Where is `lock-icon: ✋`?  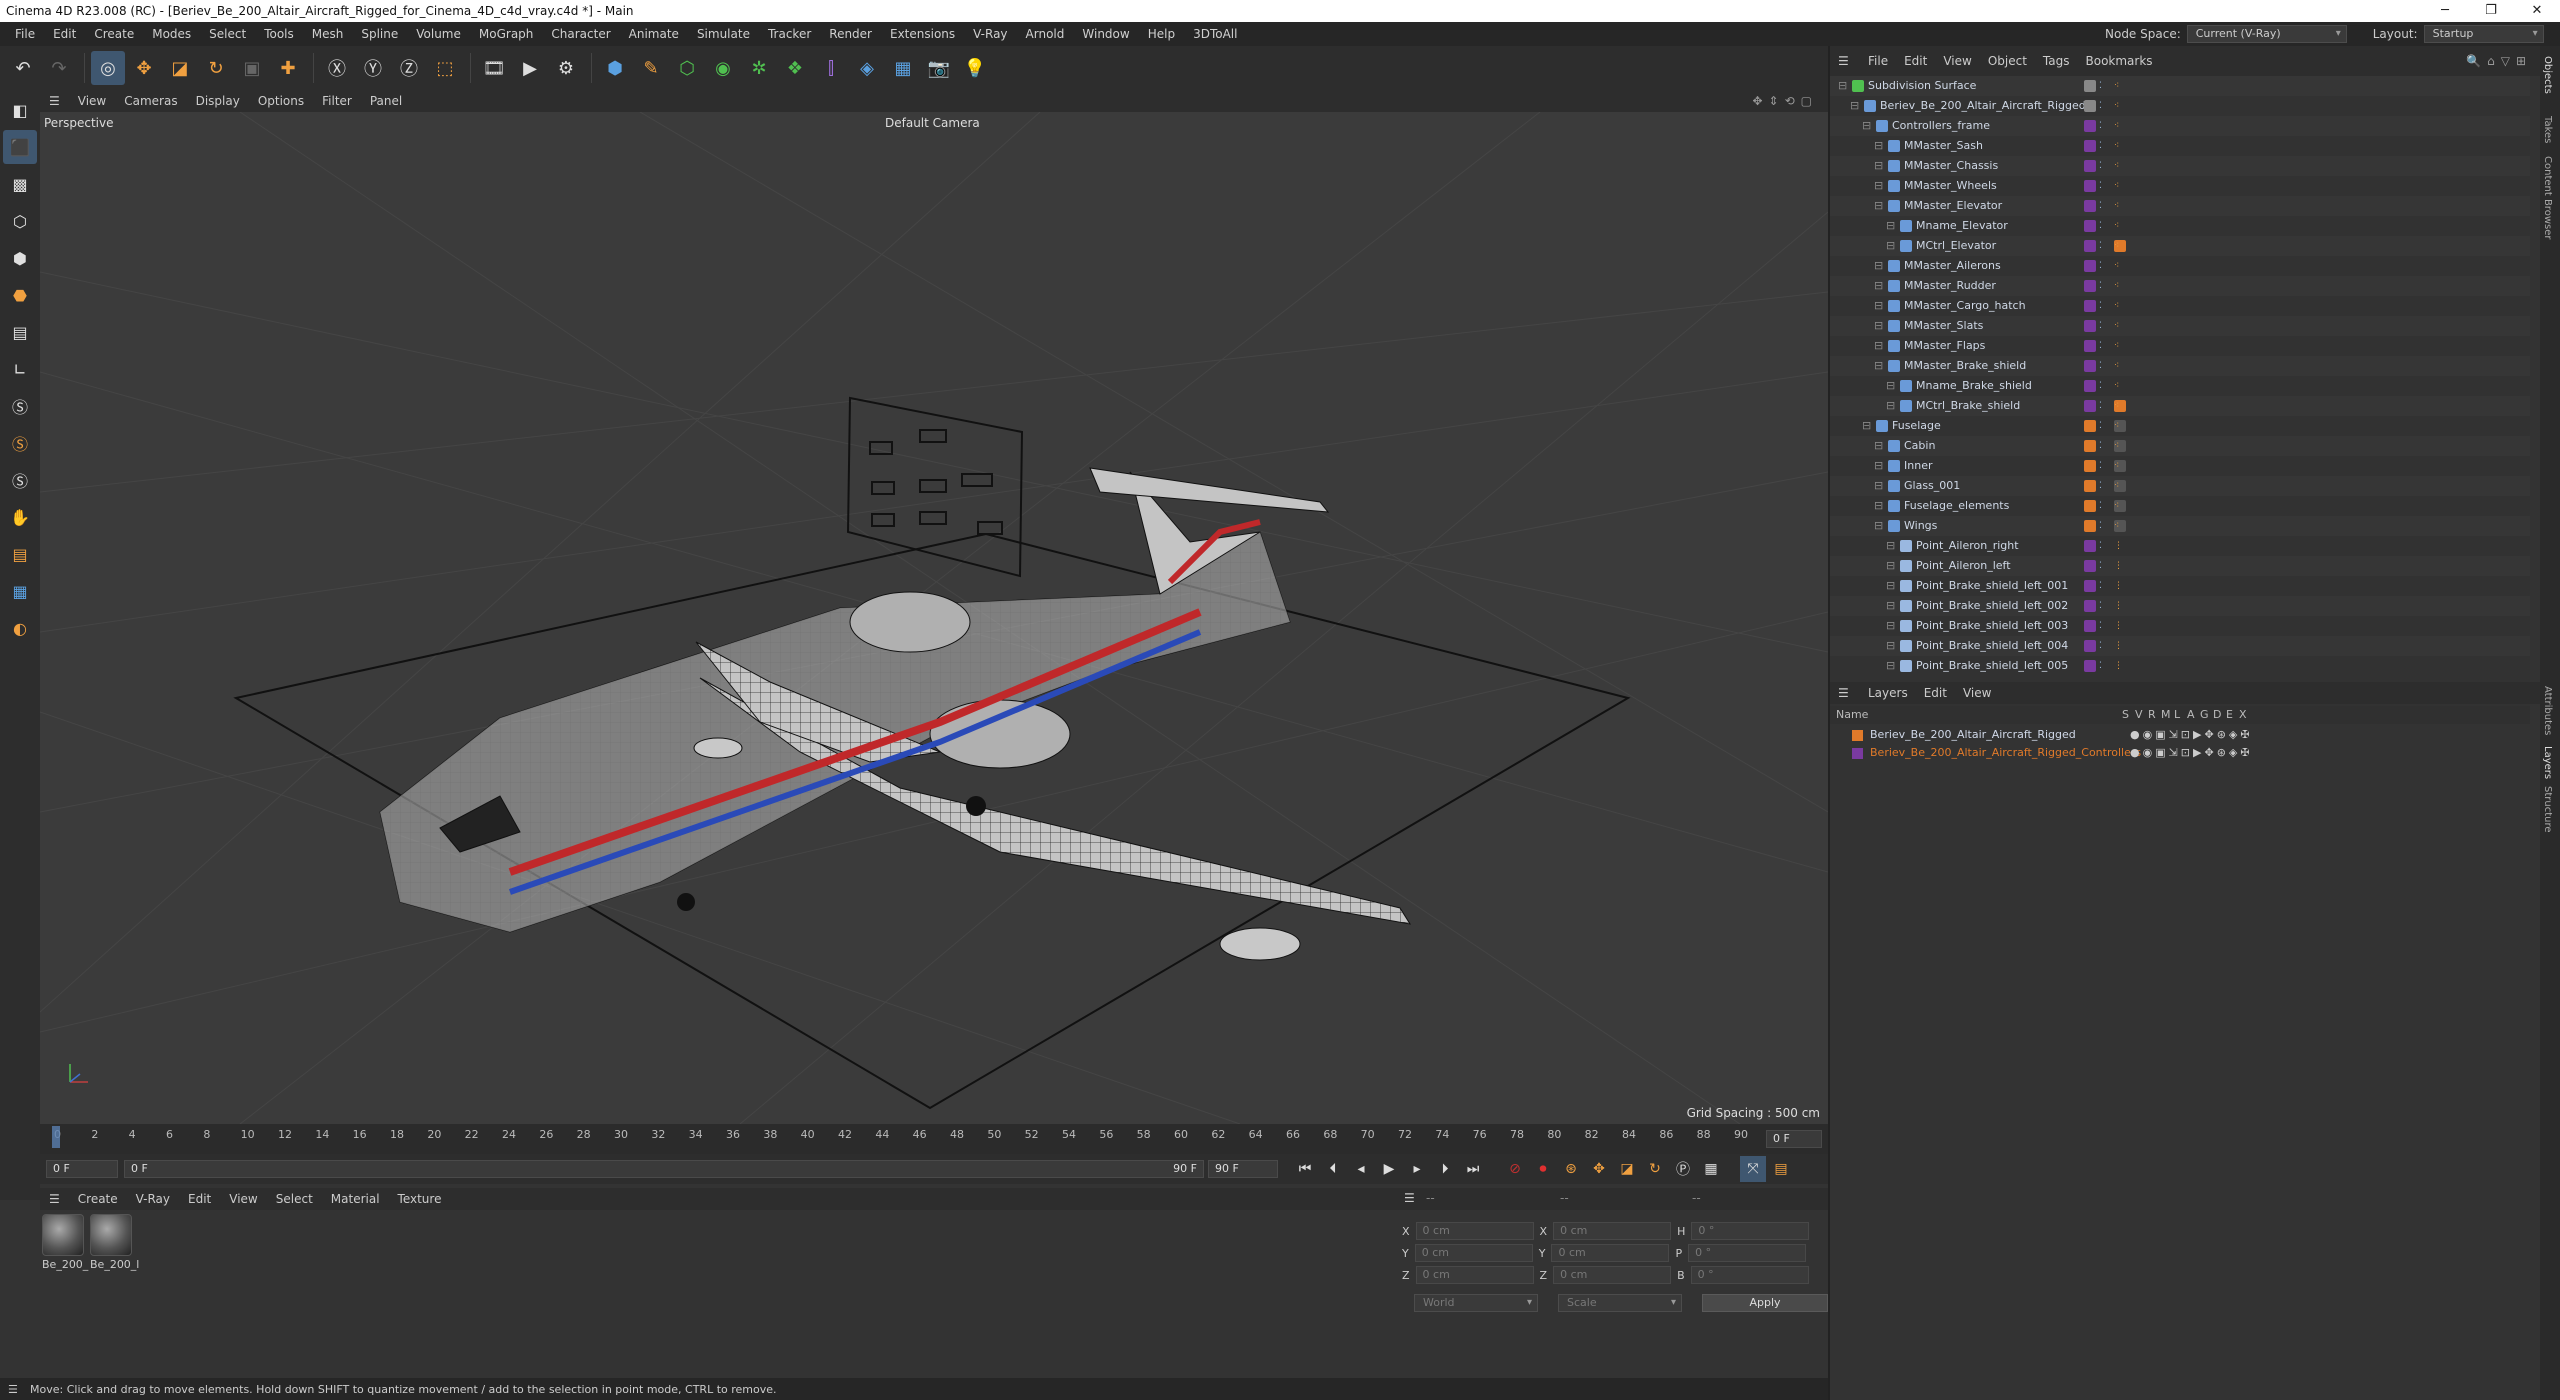
lock-icon: ✋ is located at coordinates (20, 517).